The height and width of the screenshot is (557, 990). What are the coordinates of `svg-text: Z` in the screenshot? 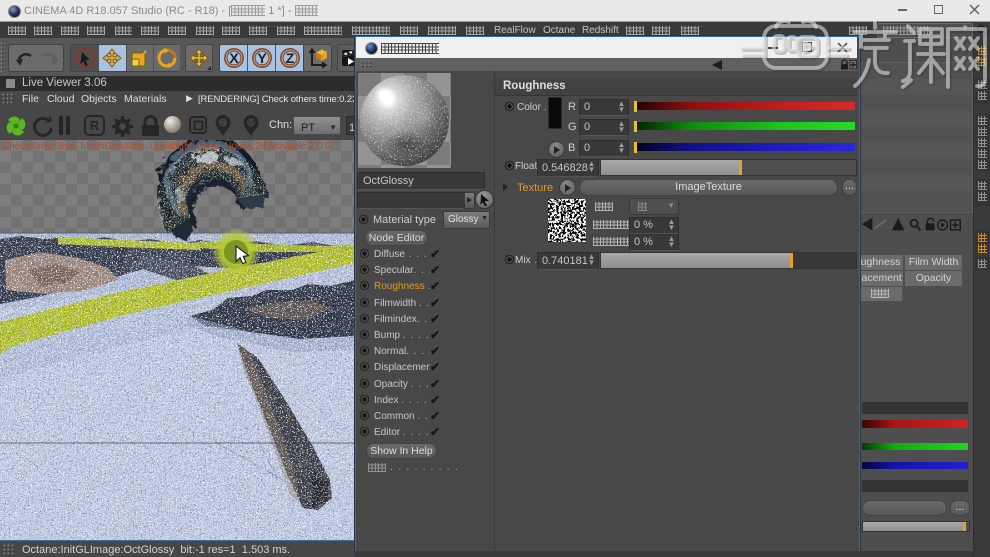 It's located at (290, 58).